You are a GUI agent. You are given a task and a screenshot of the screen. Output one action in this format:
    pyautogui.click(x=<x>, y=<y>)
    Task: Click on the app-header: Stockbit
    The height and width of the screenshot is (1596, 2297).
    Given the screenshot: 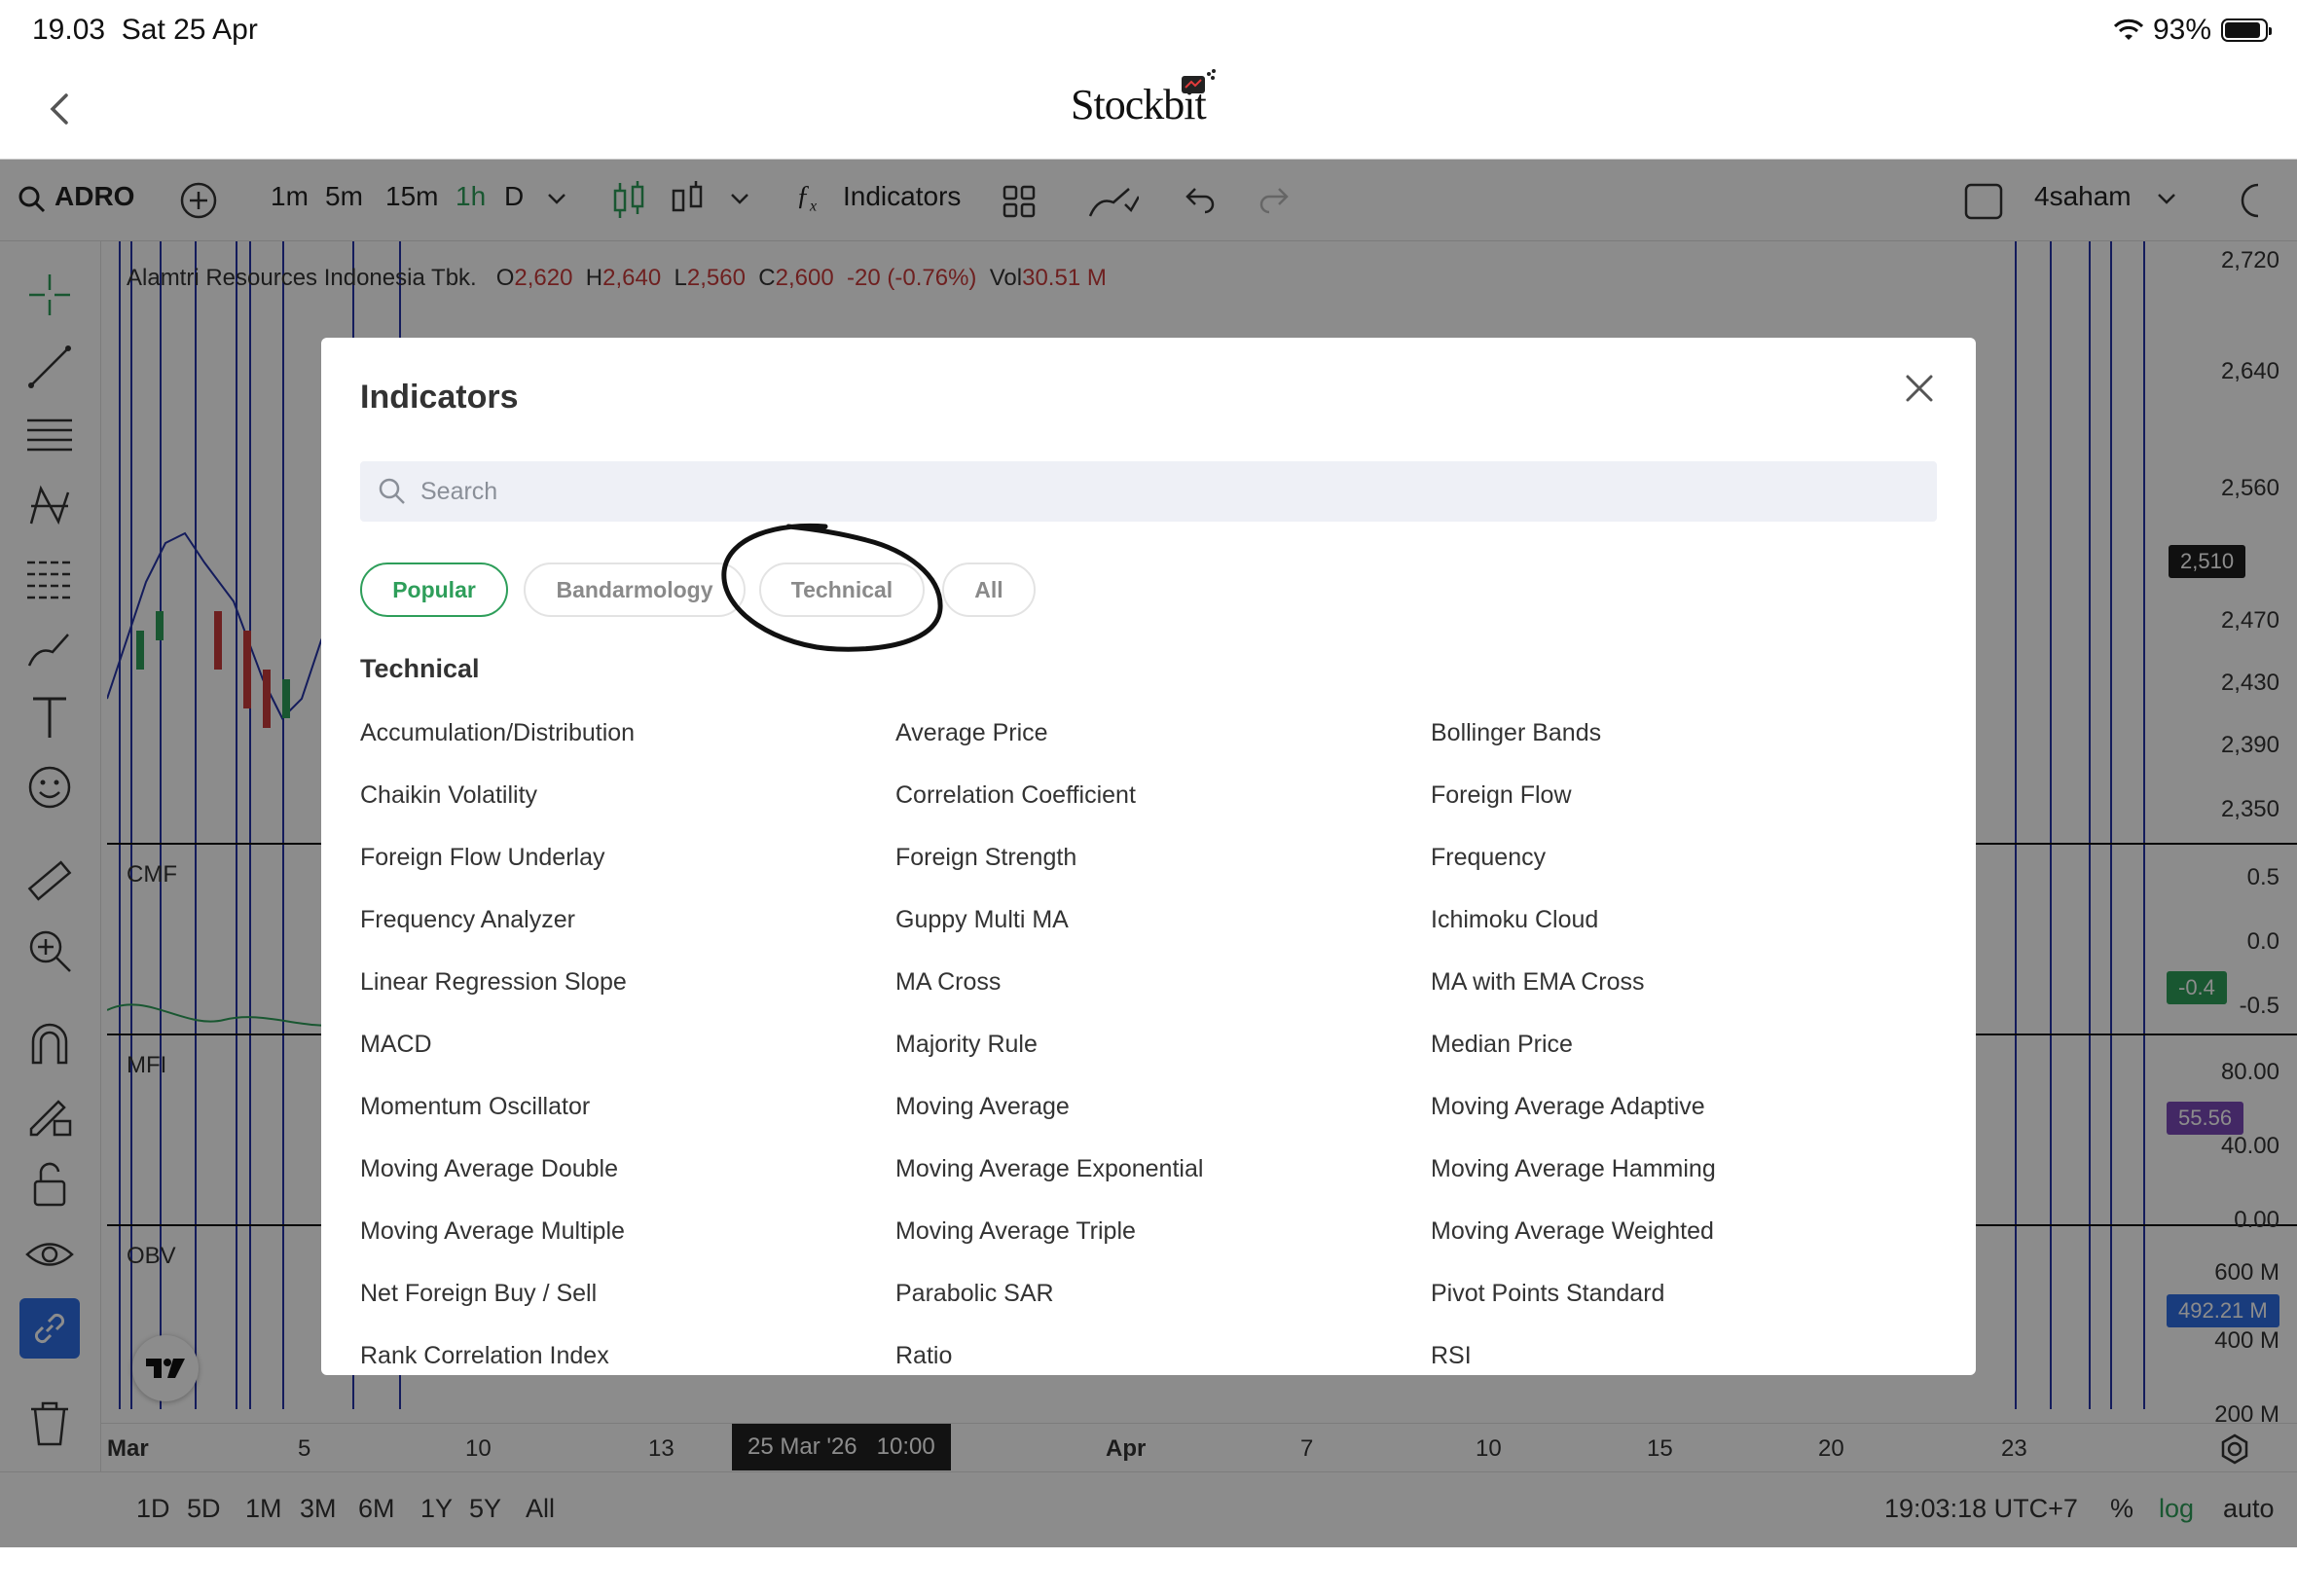 What is the action you would take?
    pyautogui.click(x=1148, y=110)
    